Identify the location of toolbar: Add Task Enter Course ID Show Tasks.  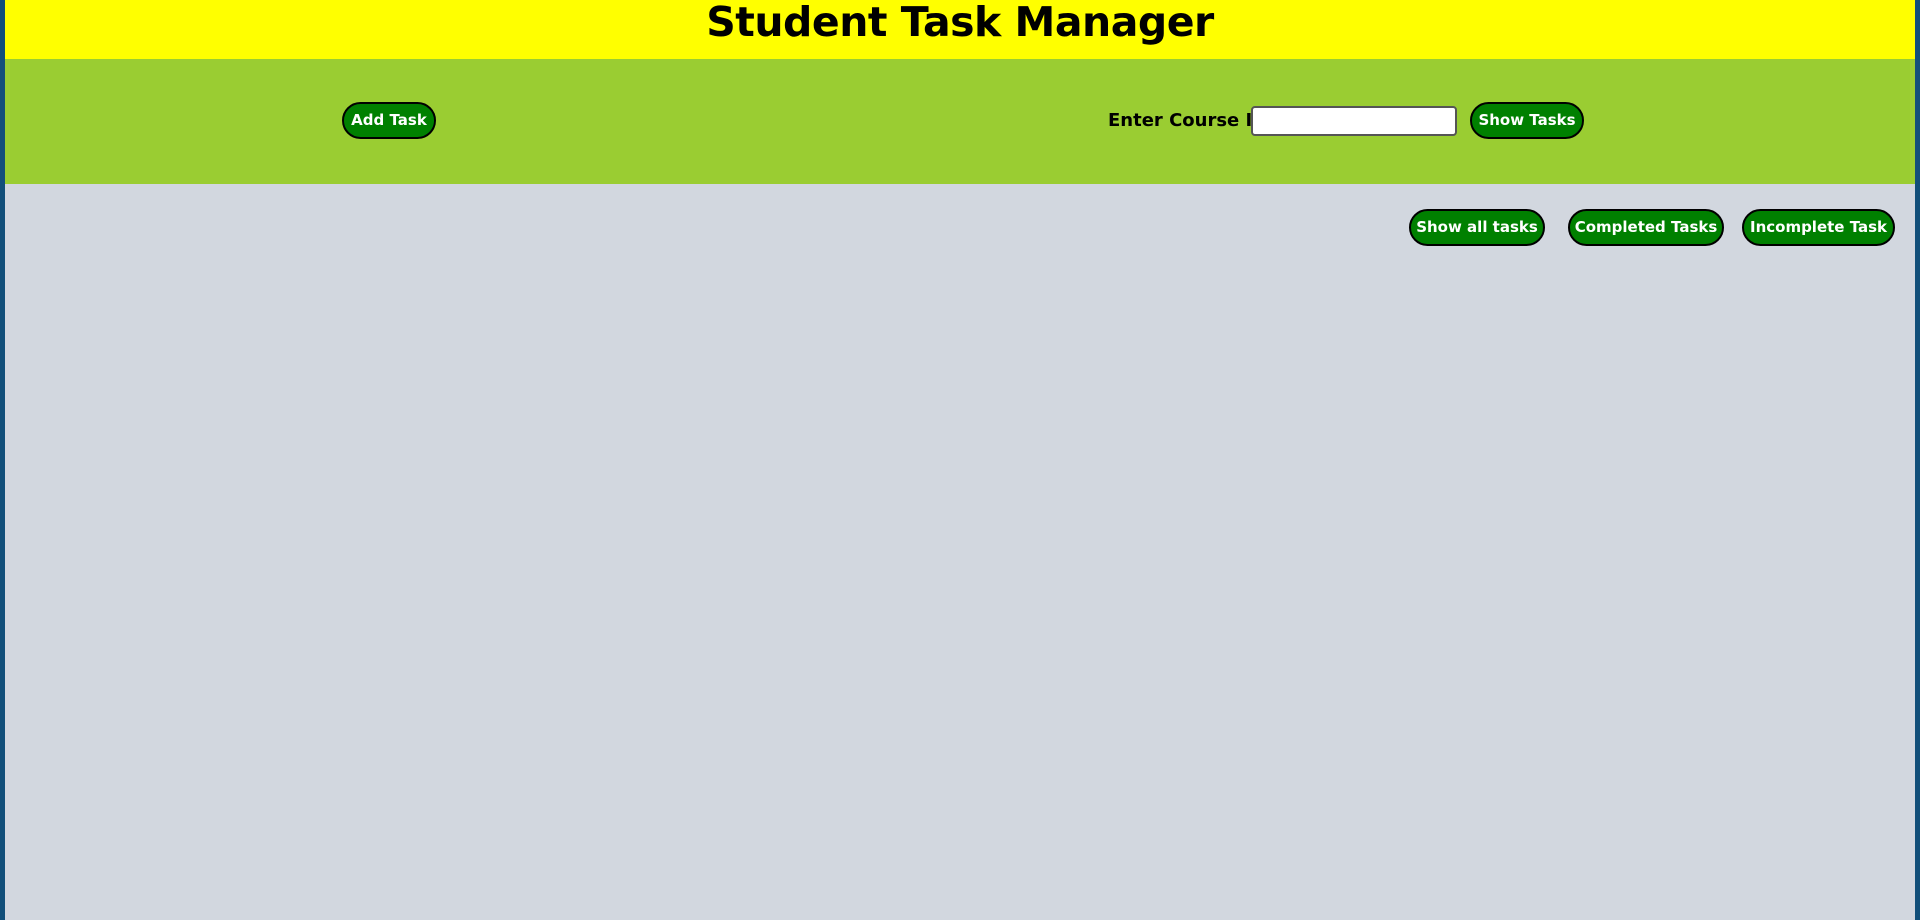
(960, 121).